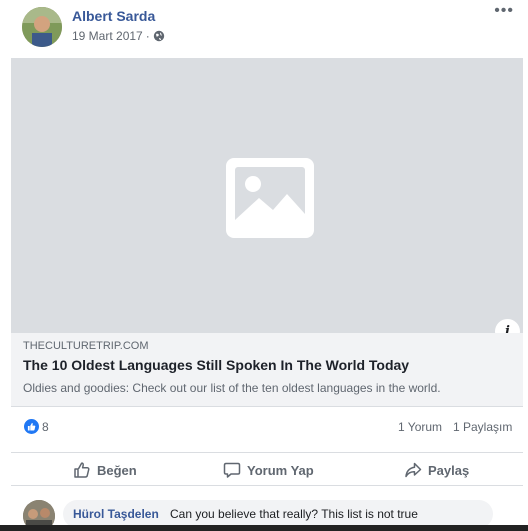 The image size is (528, 531). Describe the element at coordinates (82, 470) in the screenshot. I see `thumbs-up-icon` at that location.